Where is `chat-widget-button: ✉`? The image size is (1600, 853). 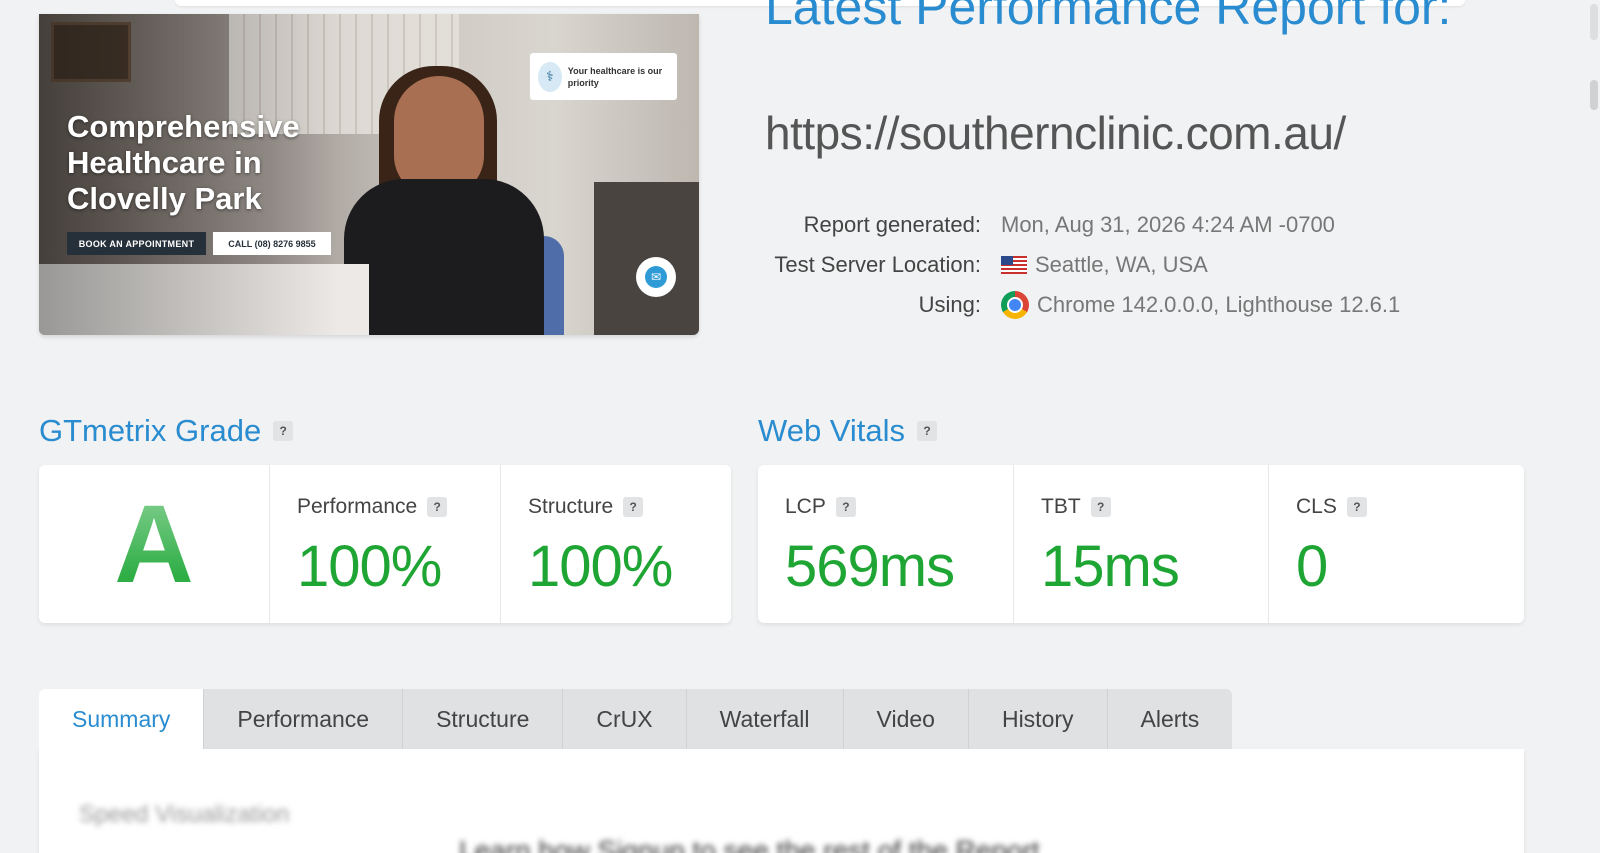
chat-widget-button: ✉ is located at coordinates (656, 277).